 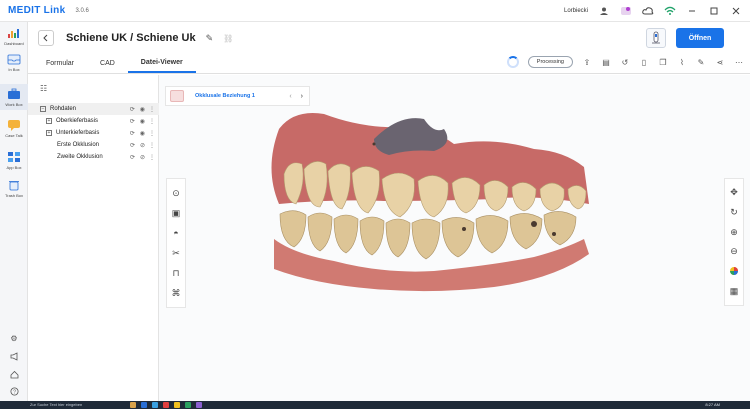 I want to click on tab-formular: Formular, so click(x=57, y=63).